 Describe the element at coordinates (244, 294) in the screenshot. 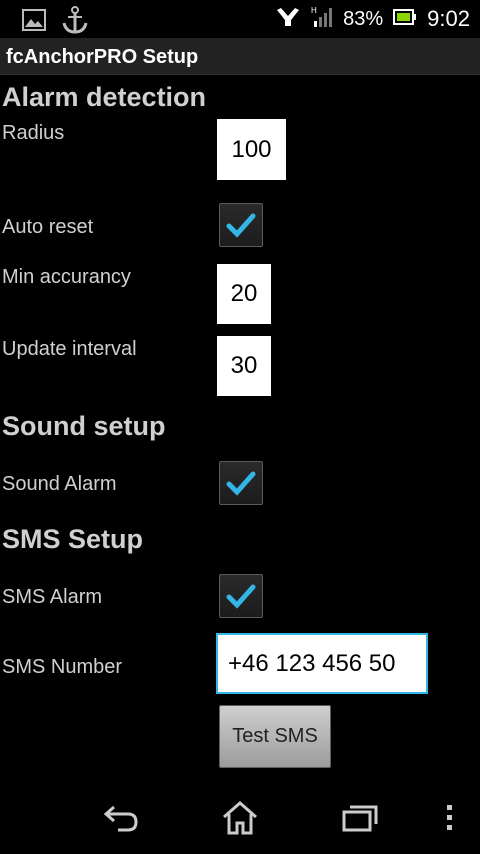

I see `min-accuracy-input: 20` at that location.